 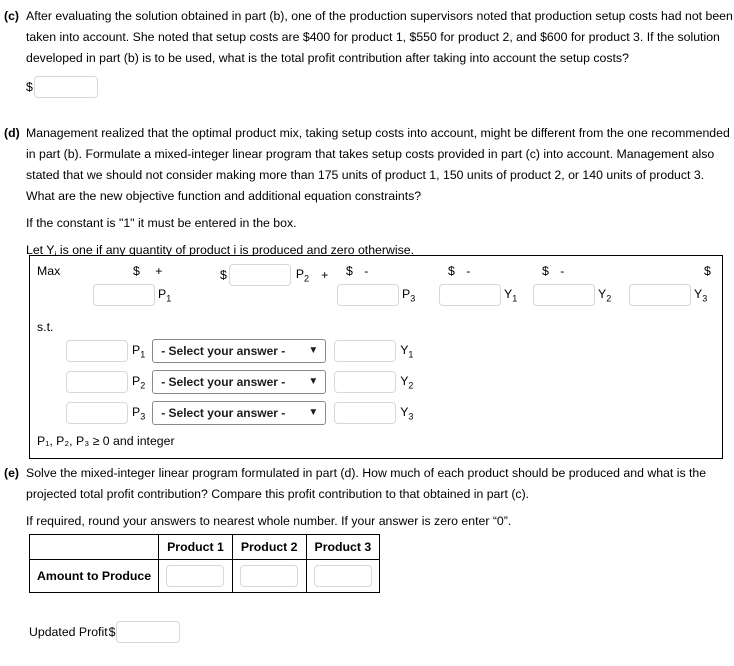 What do you see at coordinates (143, 385) in the screenshot?
I see `constraint-var-p2-sub: 2` at bounding box center [143, 385].